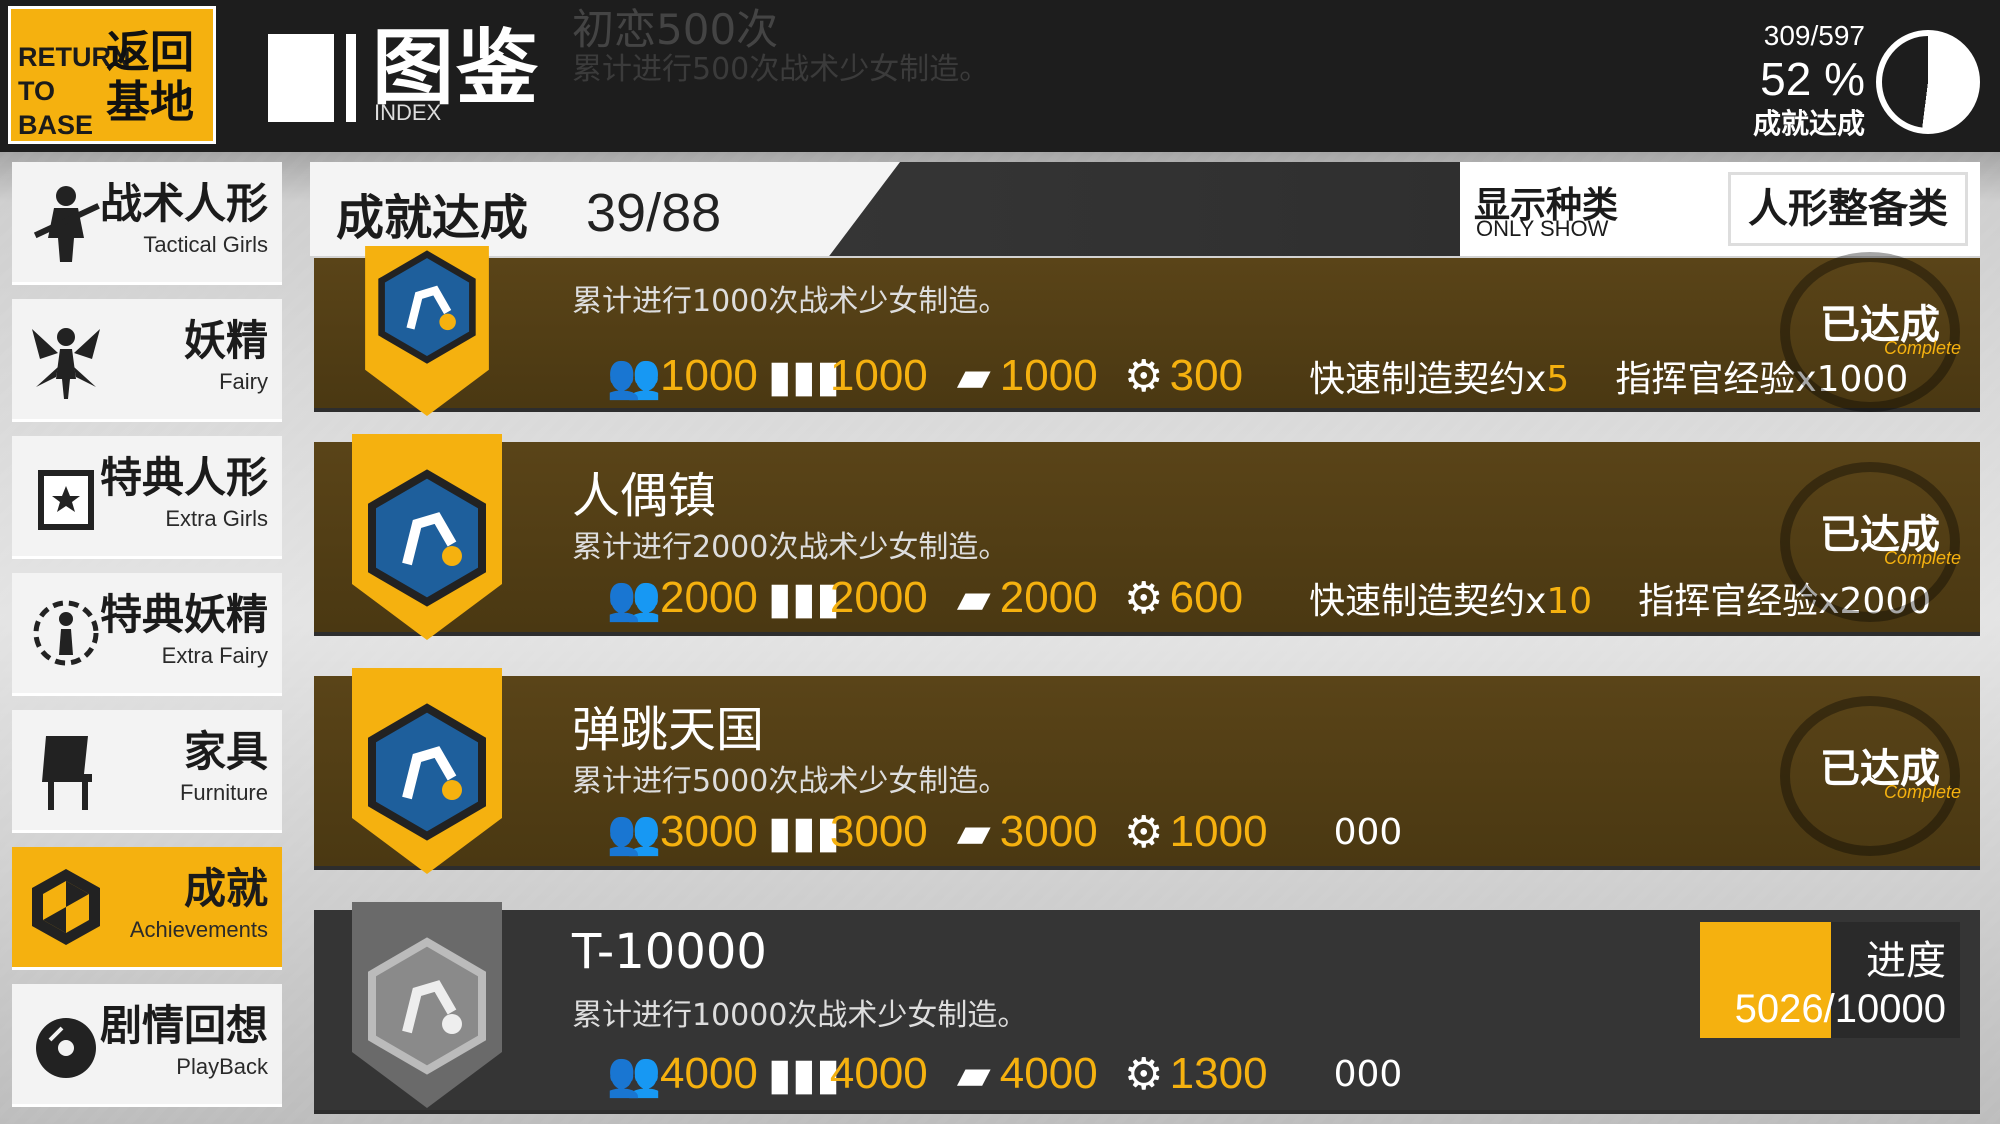 This screenshot has width=2000, height=1124. What do you see at coordinates (198, 929) in the screenshot?
I see `sidebar-item-sublabel: Achievements` at bounding box center [198, 929].